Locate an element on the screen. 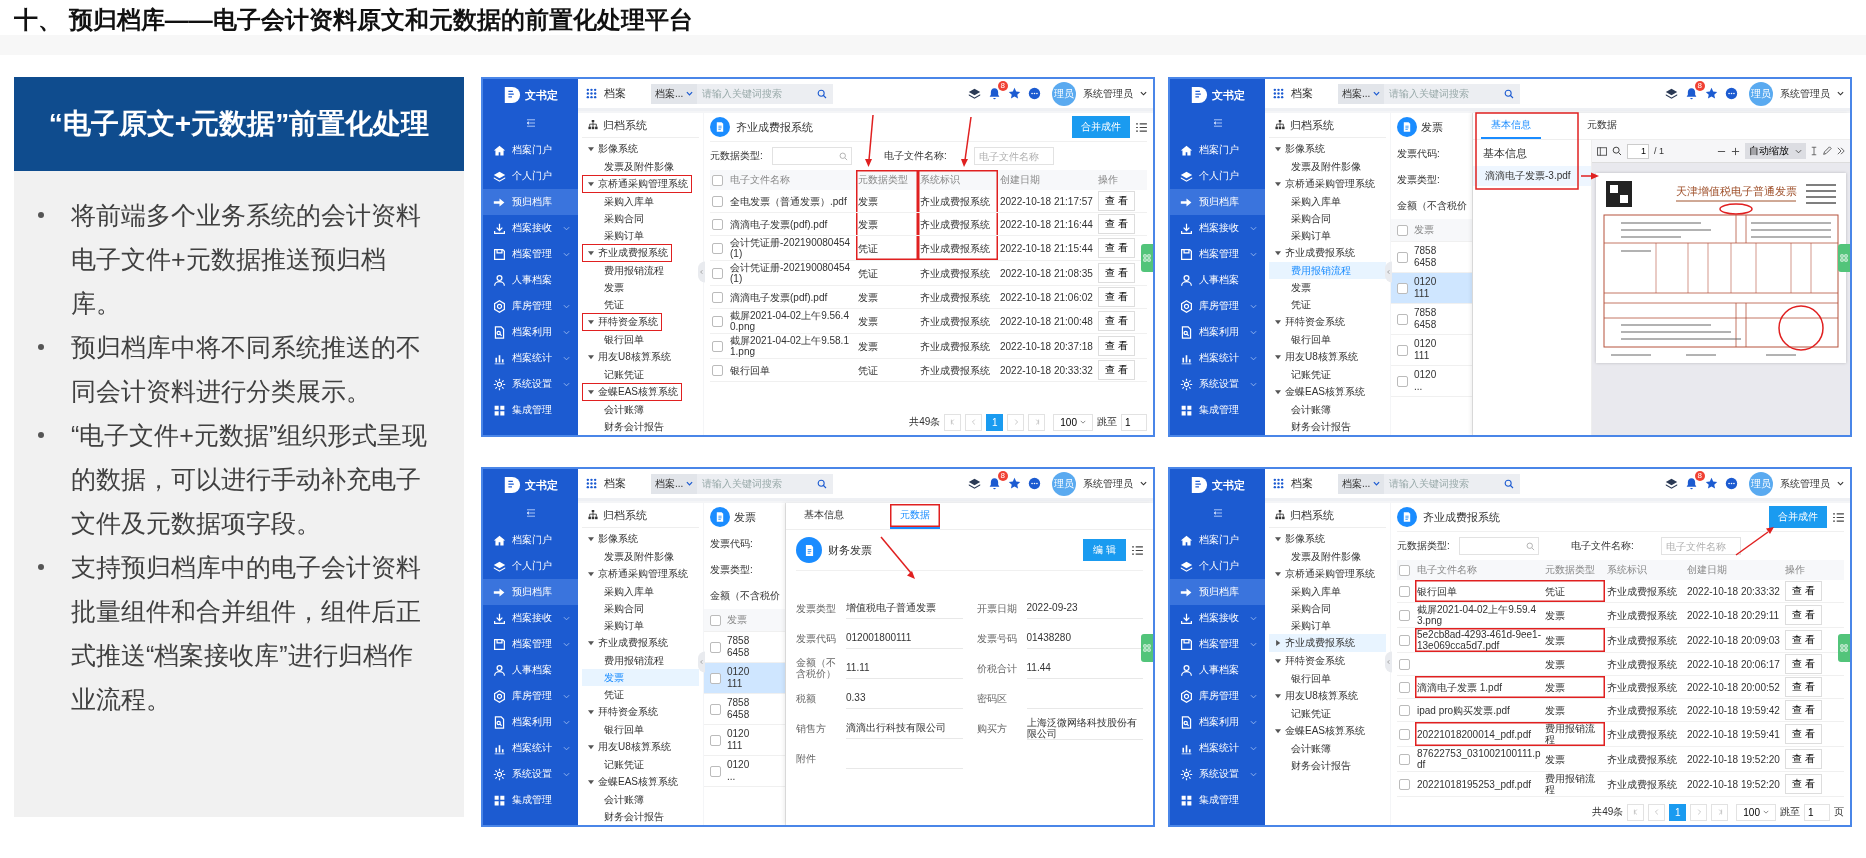  nav-item: 个人门户 is located at coordinates (1217, 566).